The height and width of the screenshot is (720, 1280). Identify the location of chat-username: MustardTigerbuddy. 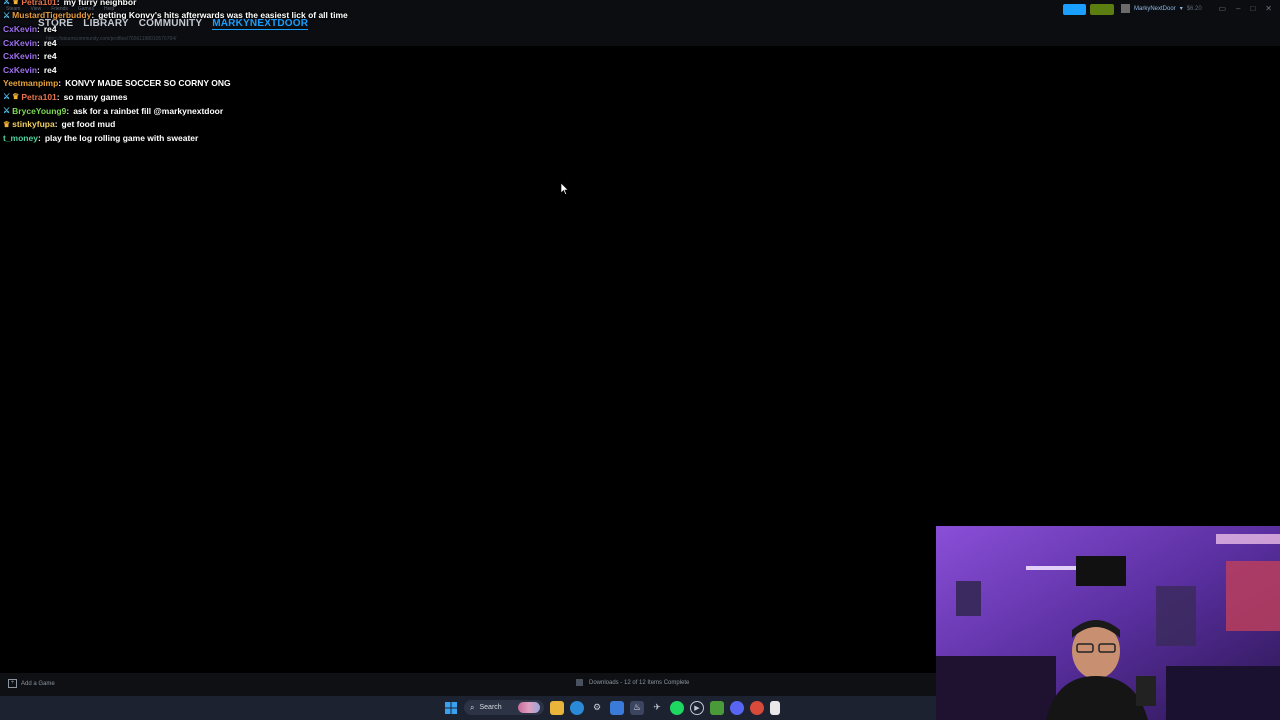
(51, 15).